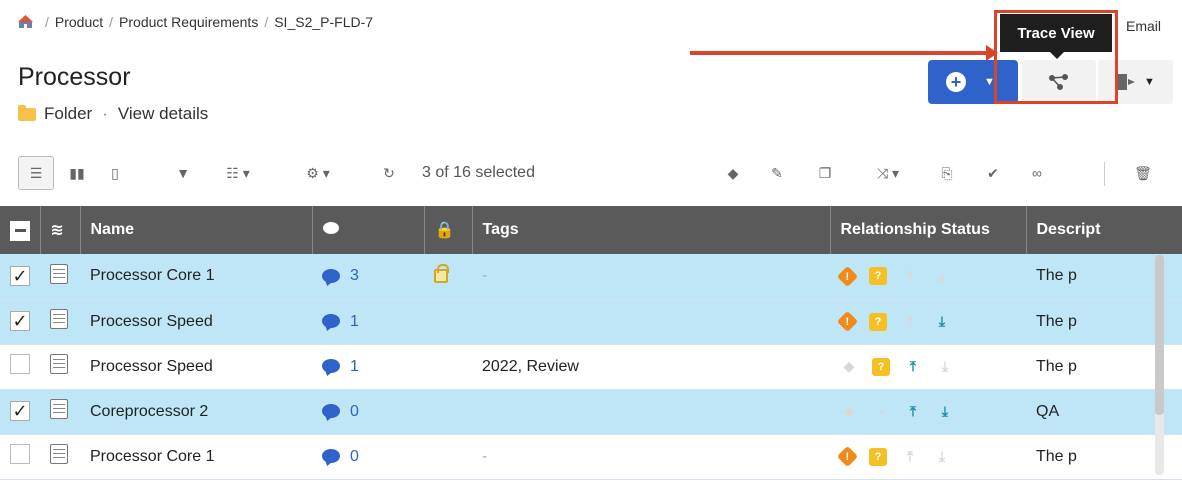 This screenshot has height=480, width=1182. Describe the element at coordinates (196, 230) in the screenshot. I see `name-header: Name` at that location.